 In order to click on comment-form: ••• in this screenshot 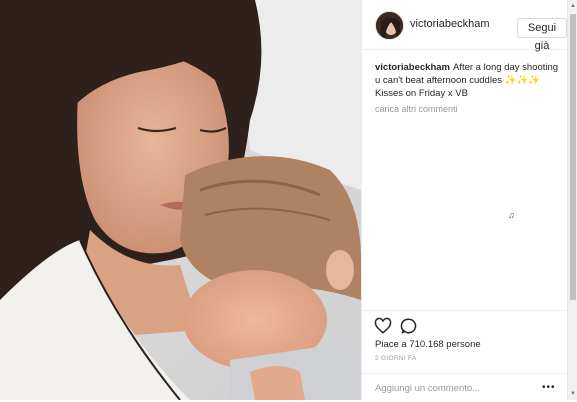, I will do `click(464, 387)`.